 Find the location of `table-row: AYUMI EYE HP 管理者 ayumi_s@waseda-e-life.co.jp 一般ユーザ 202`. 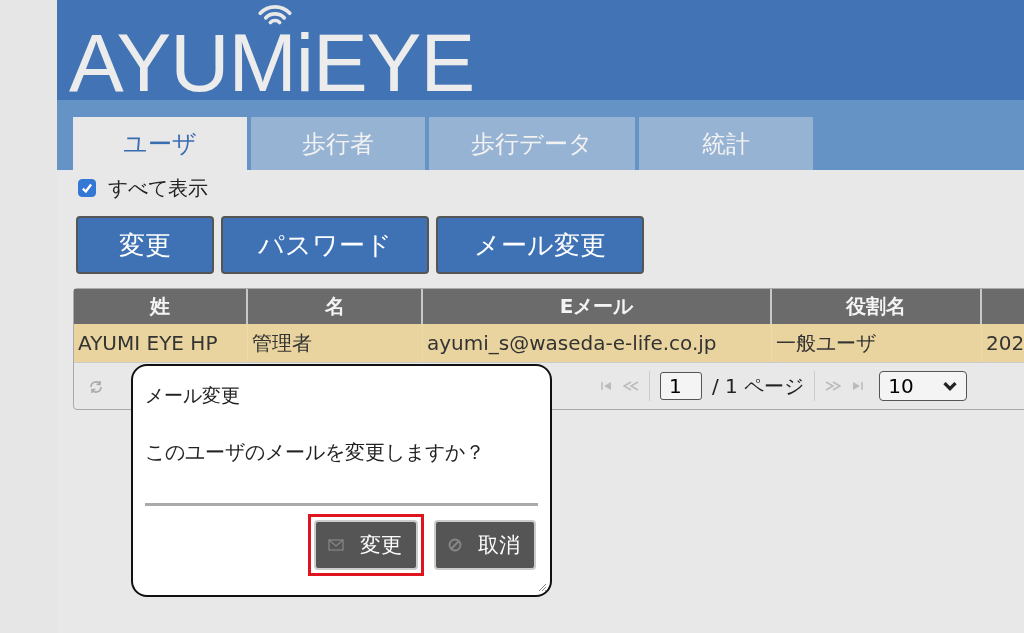

table-row: AYUMI EYE HP 管理者 ayumi_s@waseda-e-life.co.jp 一般ユーザ 202 is located at coordinates (549, 343).